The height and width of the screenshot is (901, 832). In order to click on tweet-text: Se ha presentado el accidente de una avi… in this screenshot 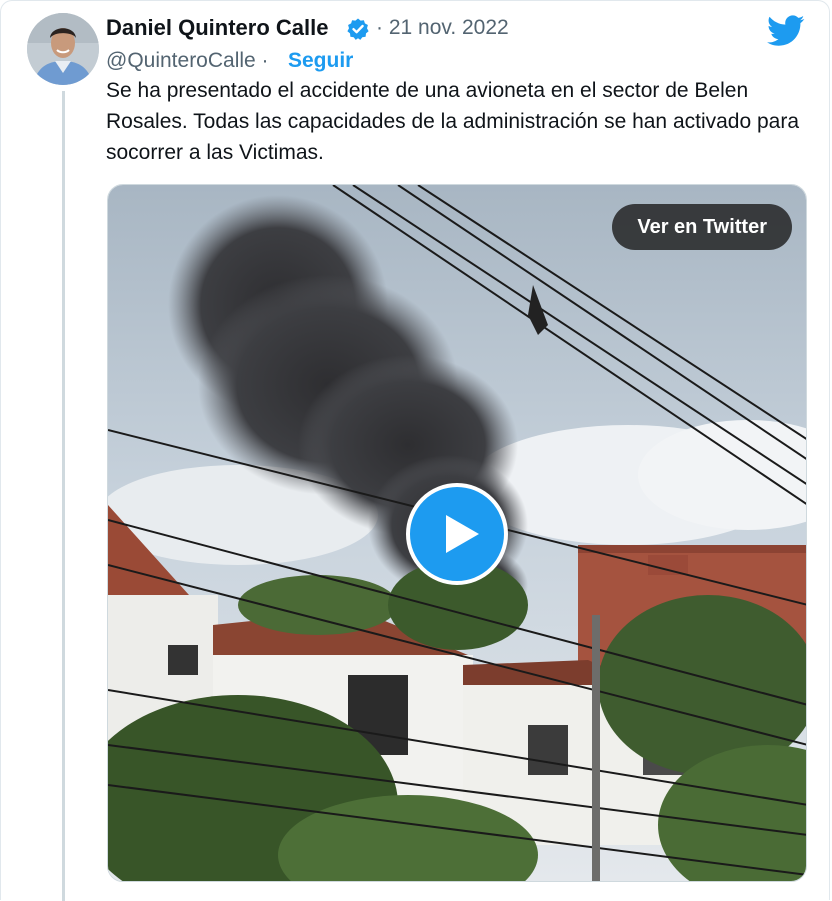, I will do `click(453, 121)`.